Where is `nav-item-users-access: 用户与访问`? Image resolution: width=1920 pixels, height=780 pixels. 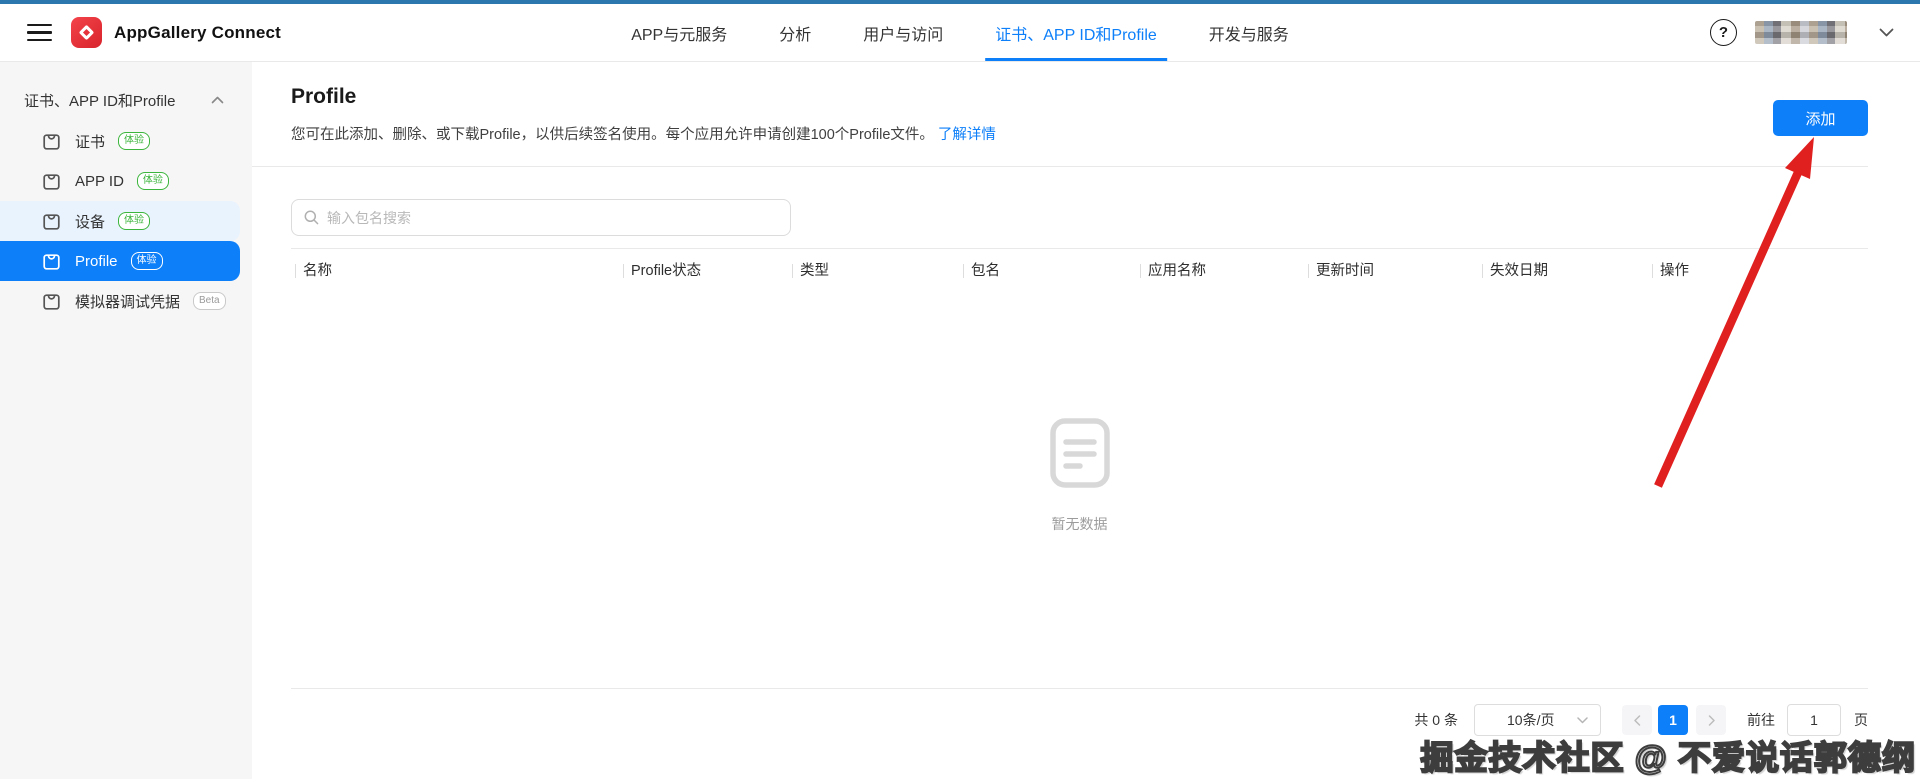 nav-item-users-access: 用户与访问 is located at coordinates (903, 32).